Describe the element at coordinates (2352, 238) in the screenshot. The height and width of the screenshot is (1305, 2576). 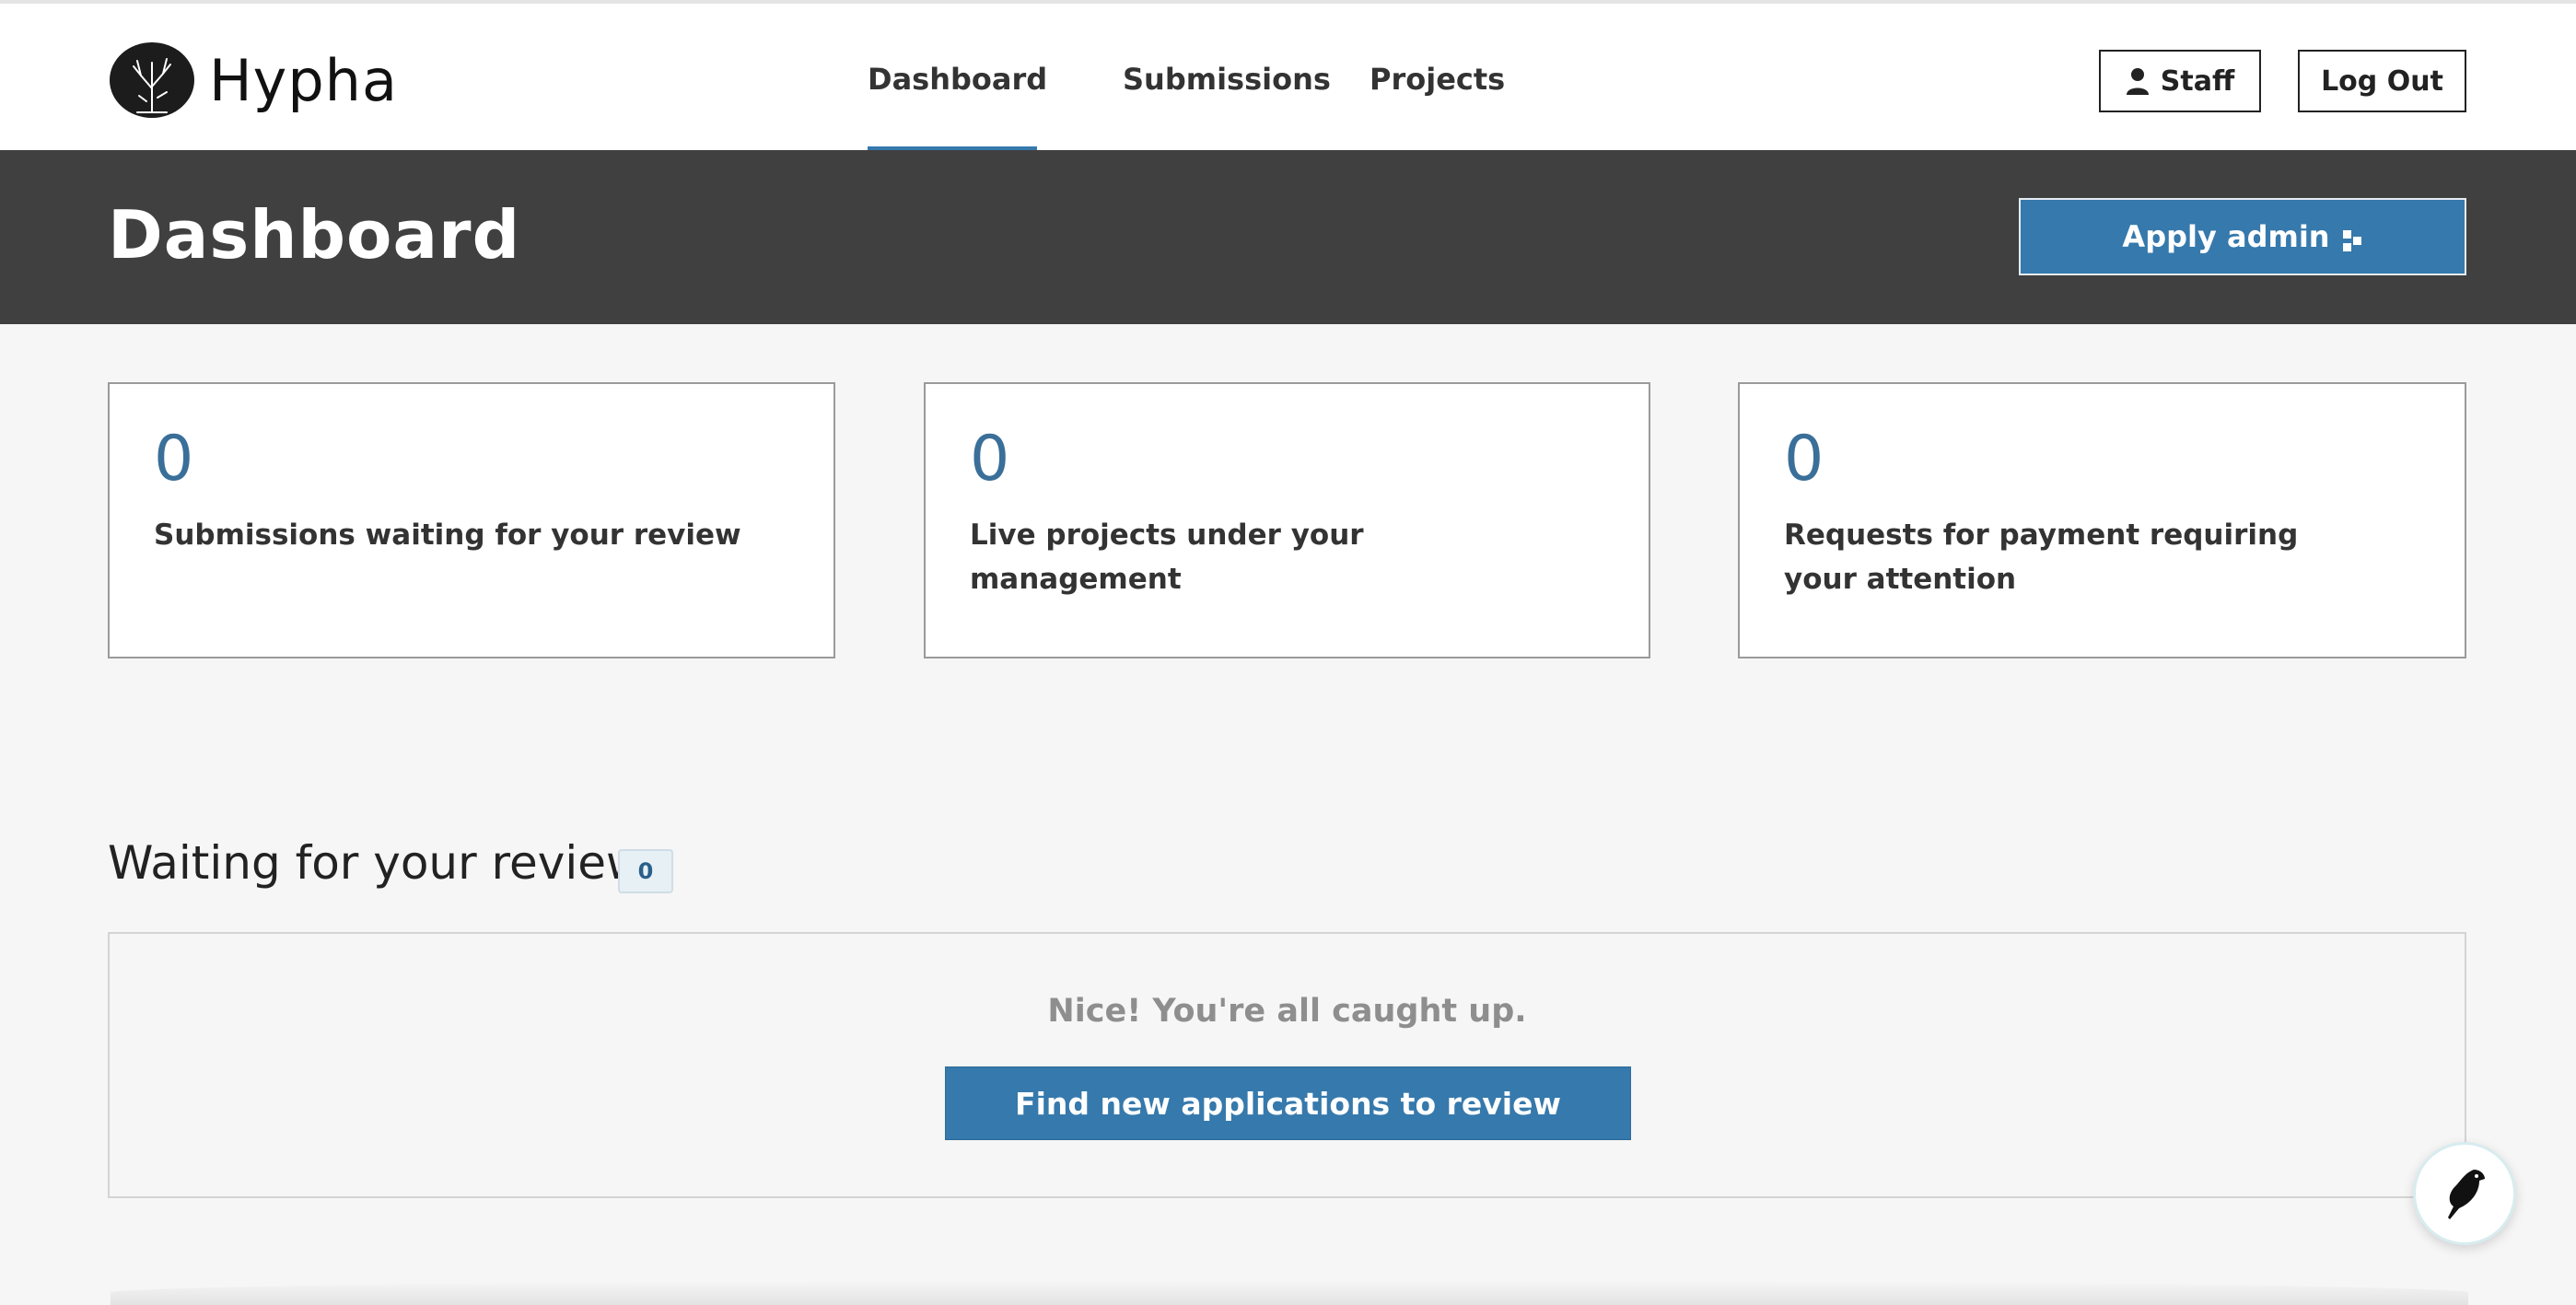
I see `apply-admin-icon` at that location.